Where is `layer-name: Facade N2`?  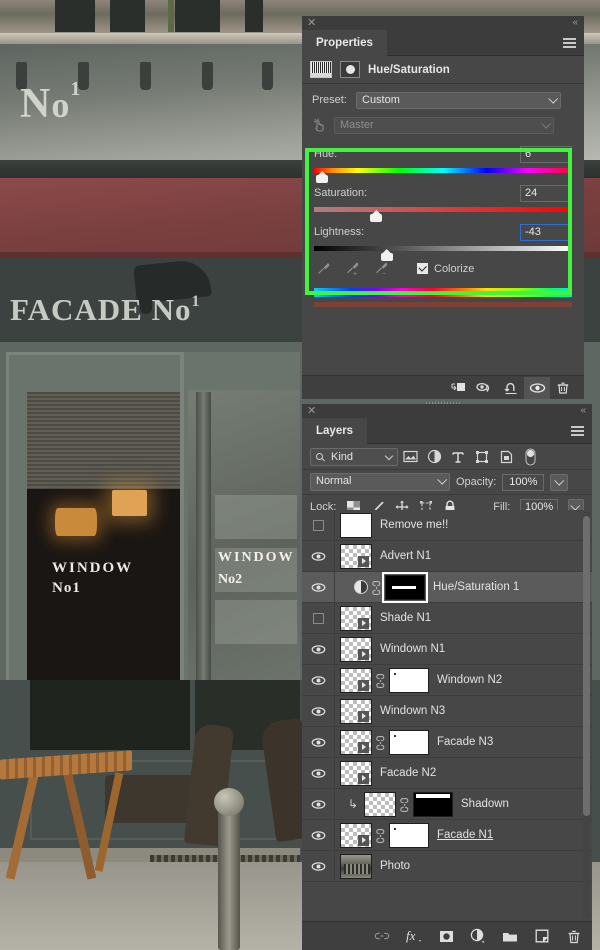
layer-name: Facade N2 is located at coordinates (404, 773).